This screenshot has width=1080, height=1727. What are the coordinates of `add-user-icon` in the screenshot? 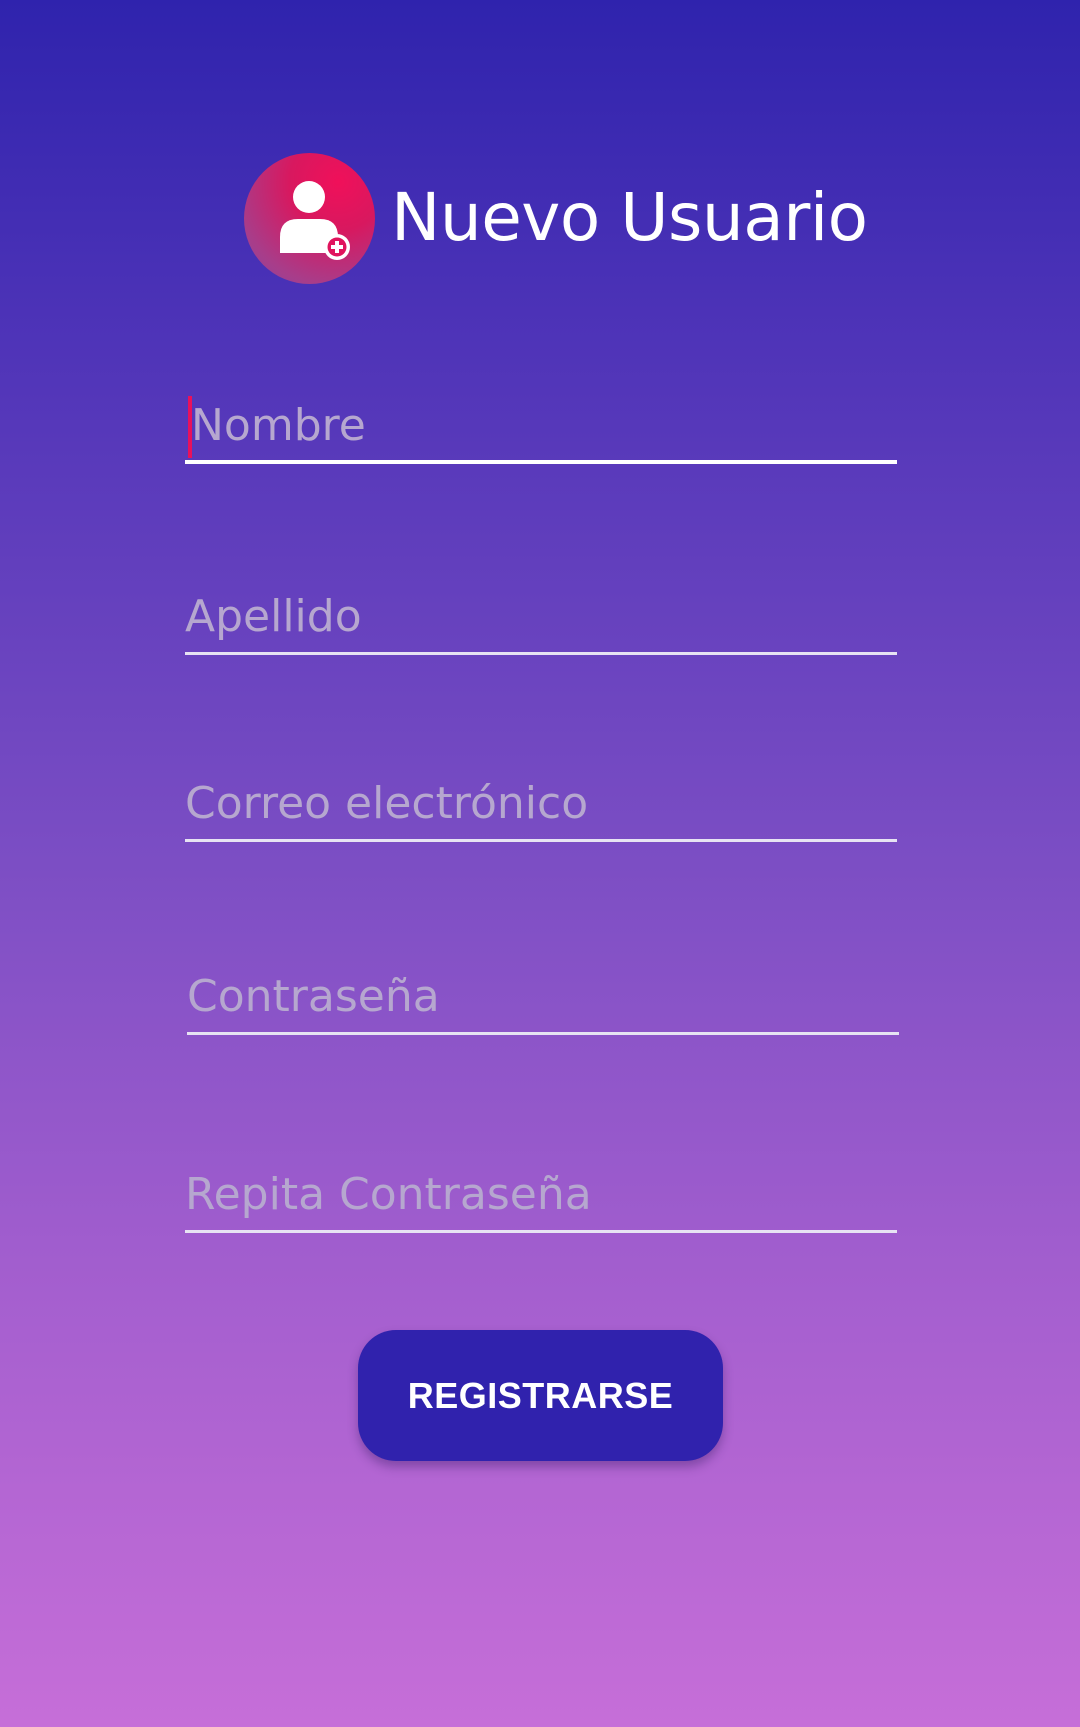 It's located at (309, 218).